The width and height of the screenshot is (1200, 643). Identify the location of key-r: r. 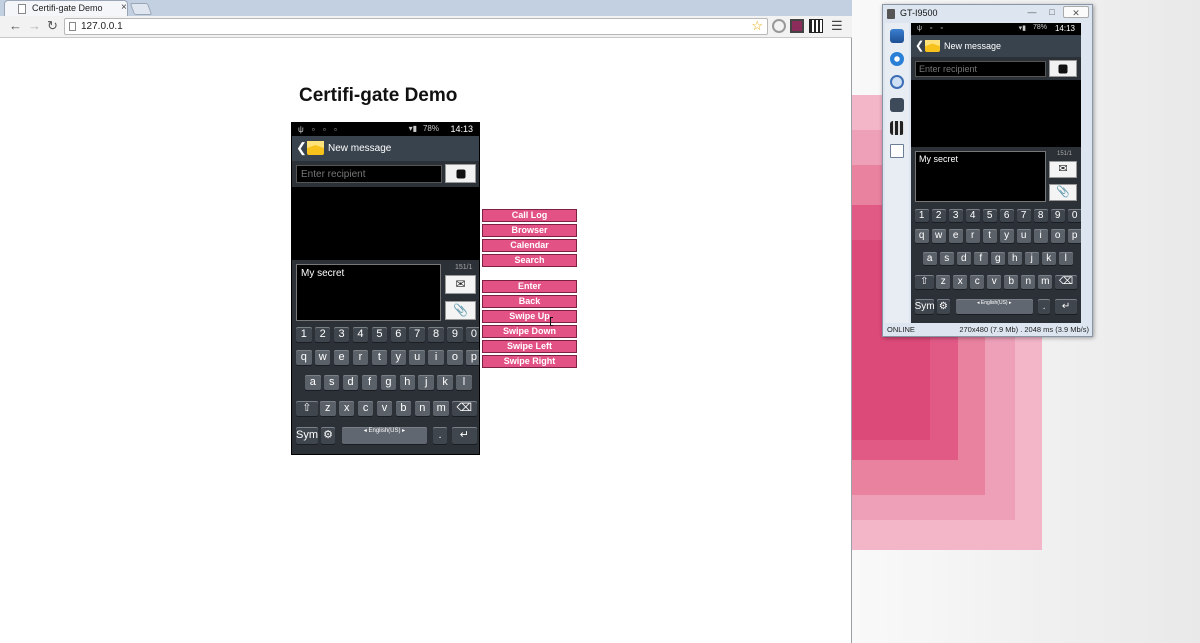
(972, 236).